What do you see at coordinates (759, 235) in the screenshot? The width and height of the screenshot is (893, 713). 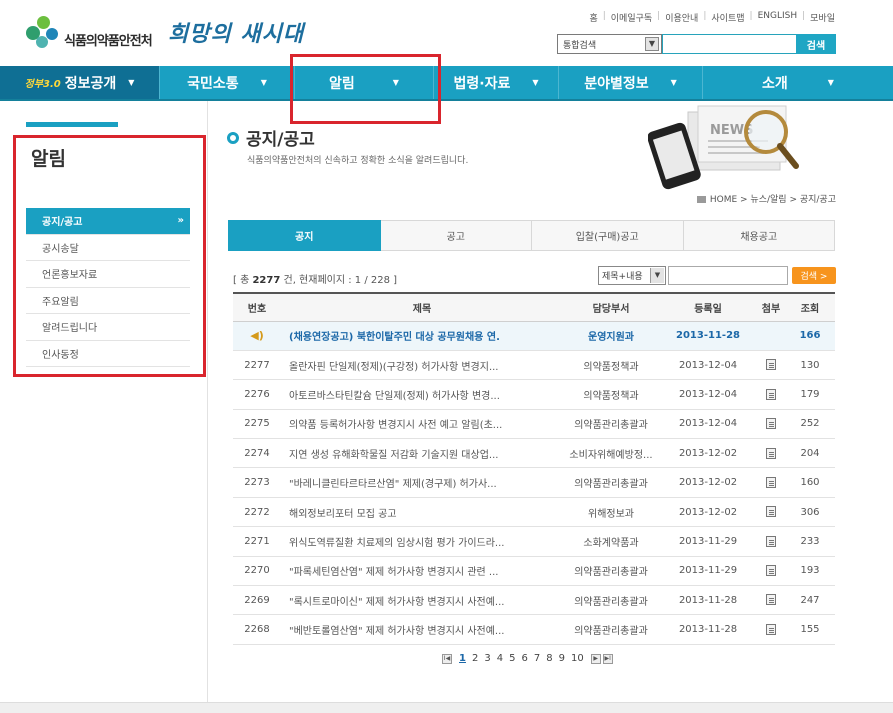 I see `tab-recruit: 채용공고` at bounding box center [759, 235].